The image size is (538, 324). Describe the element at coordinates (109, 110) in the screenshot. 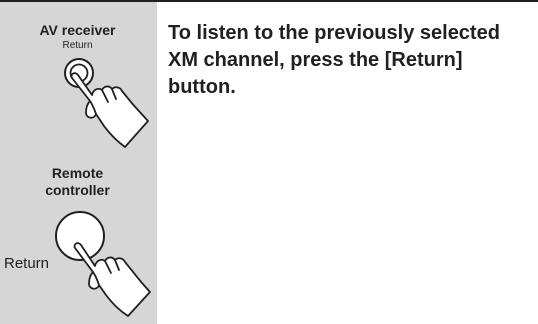

I see `hand-press-icon-top` at that location.